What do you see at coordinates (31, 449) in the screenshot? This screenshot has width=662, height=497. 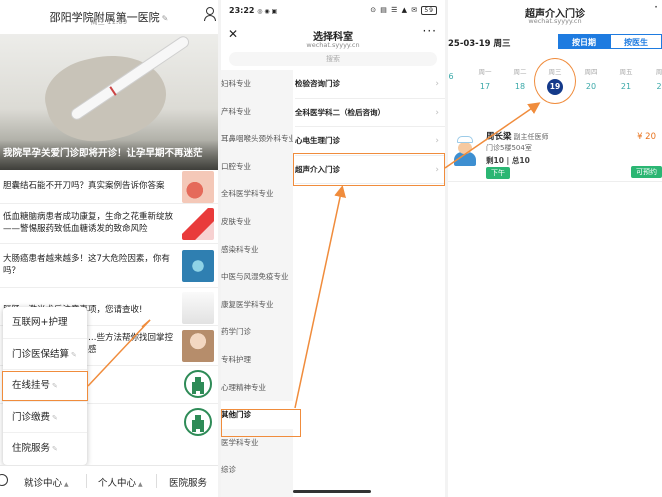 I see `menu-item-label: 住院服务` at bounding box center [31, 449].